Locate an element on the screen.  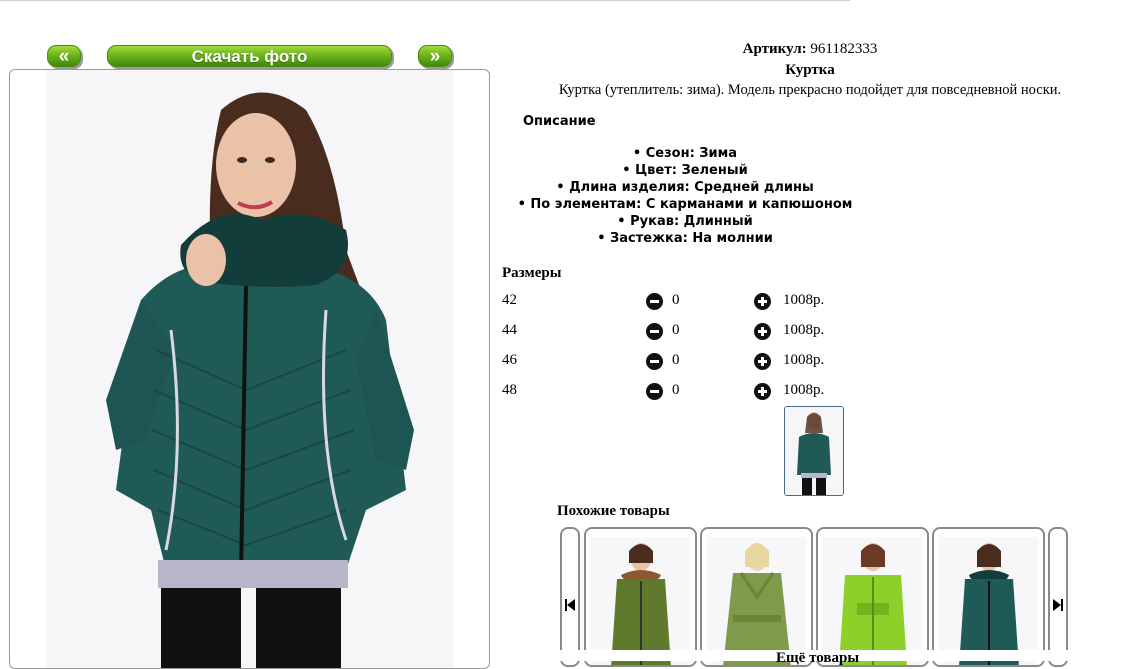
size-label: 48 is located at coordinates (509, 390).